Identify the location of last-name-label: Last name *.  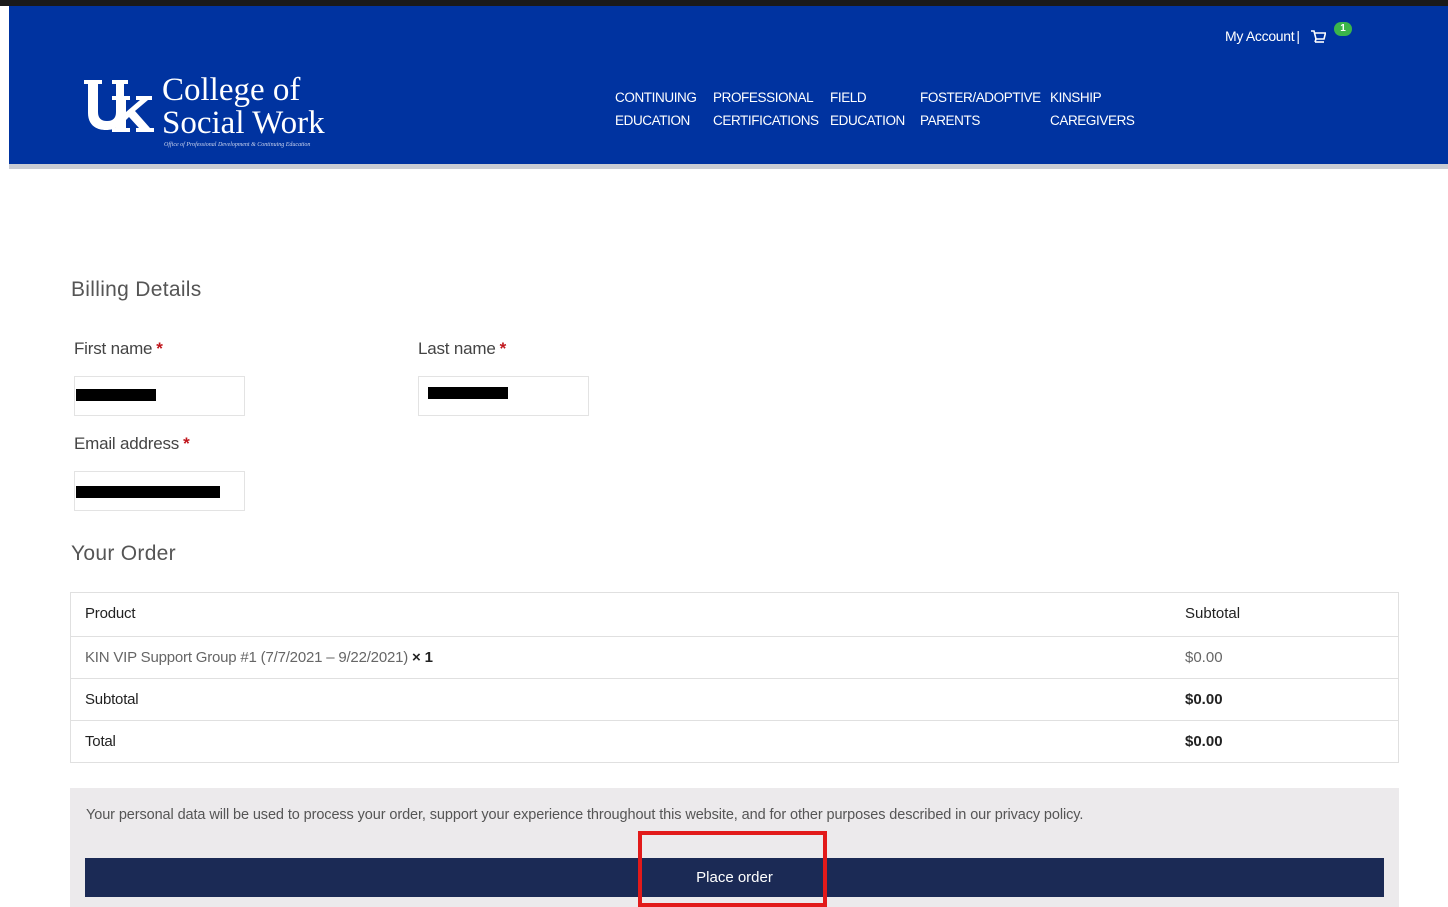
(462, 349).